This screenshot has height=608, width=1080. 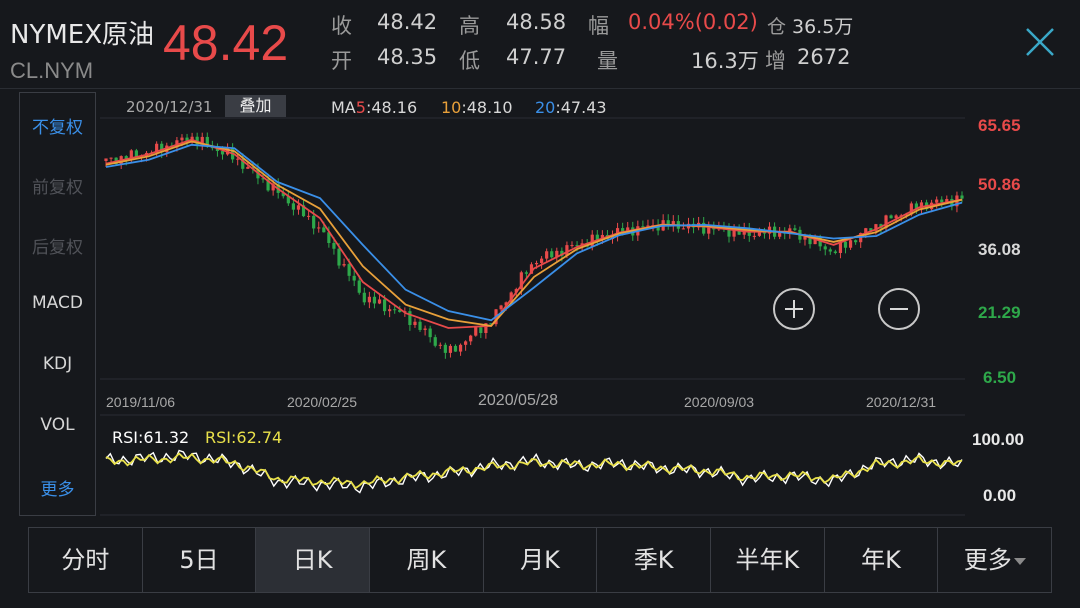 What do you see at coordinates (598, 26) in the screenshot?
I see `change-label: 幅` at bounding box center [598, 26].